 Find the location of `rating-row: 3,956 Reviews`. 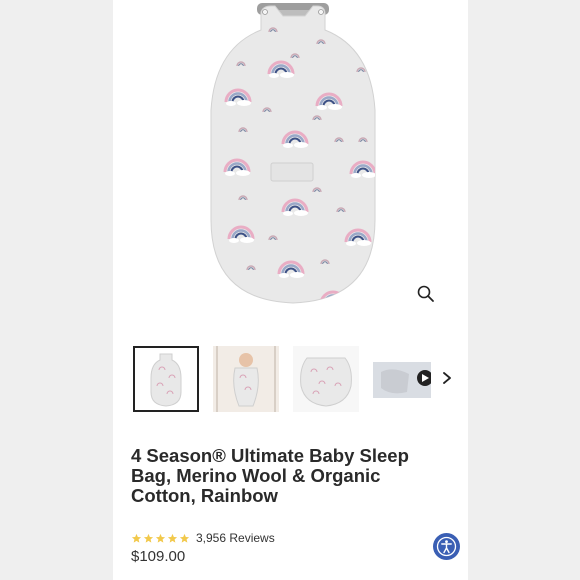

rating-row: 3,956 Reviews is located at coordinates (203, 538).